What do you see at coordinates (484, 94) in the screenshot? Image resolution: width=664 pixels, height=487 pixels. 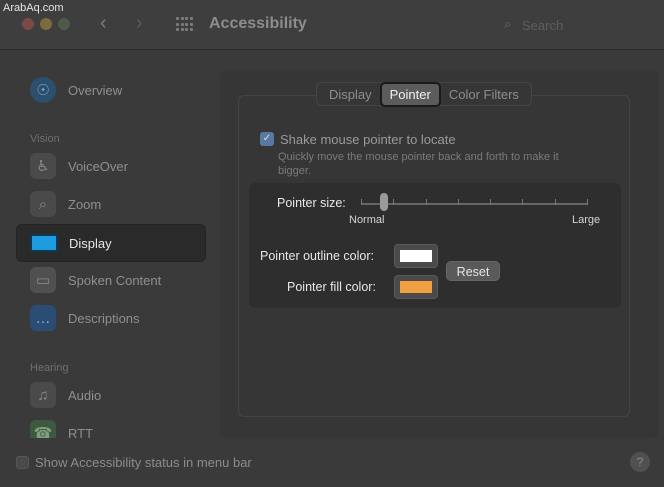 I see `tab-color-filters: Color Filters` at bounding box center [484, 94].